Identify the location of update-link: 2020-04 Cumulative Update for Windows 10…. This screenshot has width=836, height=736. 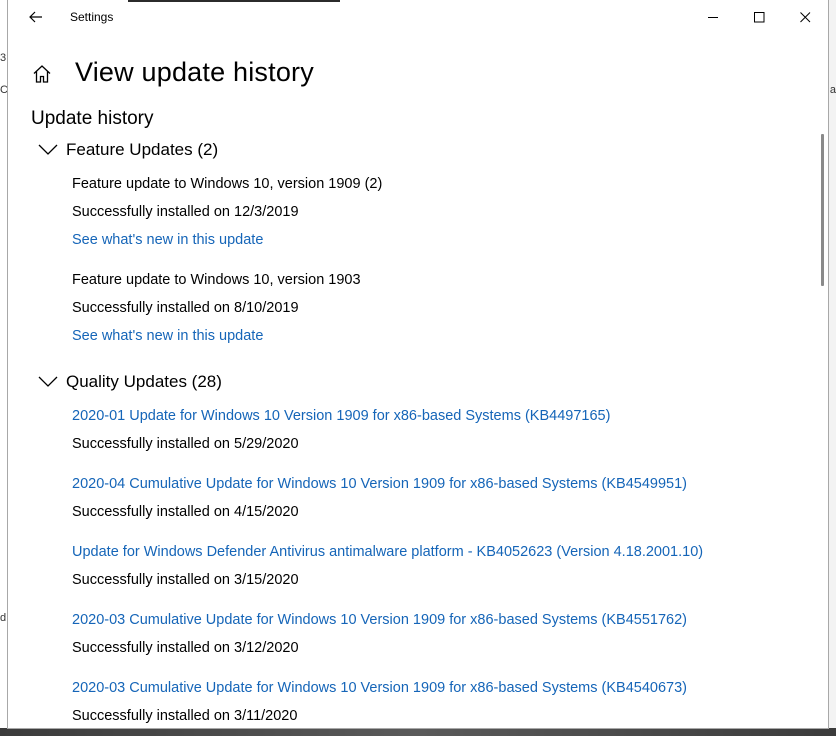
(379, 484).